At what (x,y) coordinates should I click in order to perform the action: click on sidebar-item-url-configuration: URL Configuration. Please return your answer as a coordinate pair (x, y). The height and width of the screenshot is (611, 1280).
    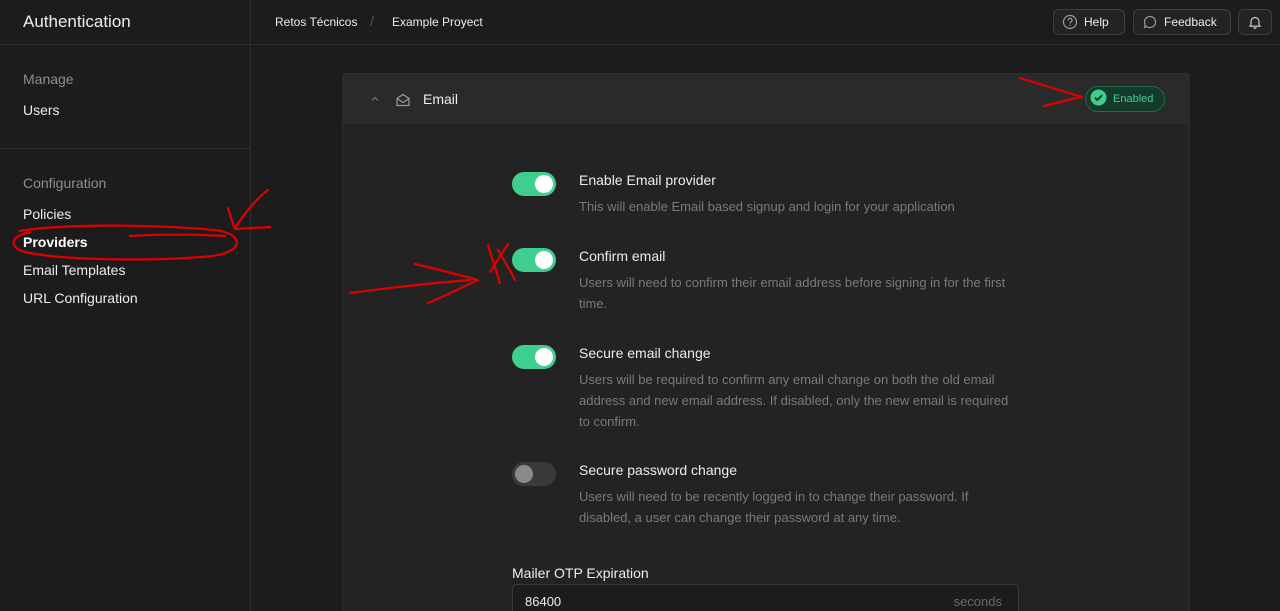
    Looking at the image, I should click on (80, 298).